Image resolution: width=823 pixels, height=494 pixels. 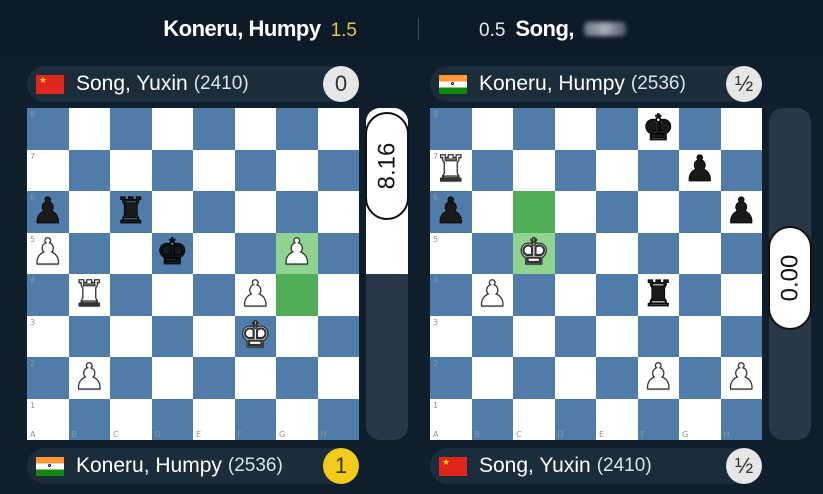 What do you see at coordinates (575, 295) in the screenshot?
I see `square-d4` at bounding box center [575, 295].